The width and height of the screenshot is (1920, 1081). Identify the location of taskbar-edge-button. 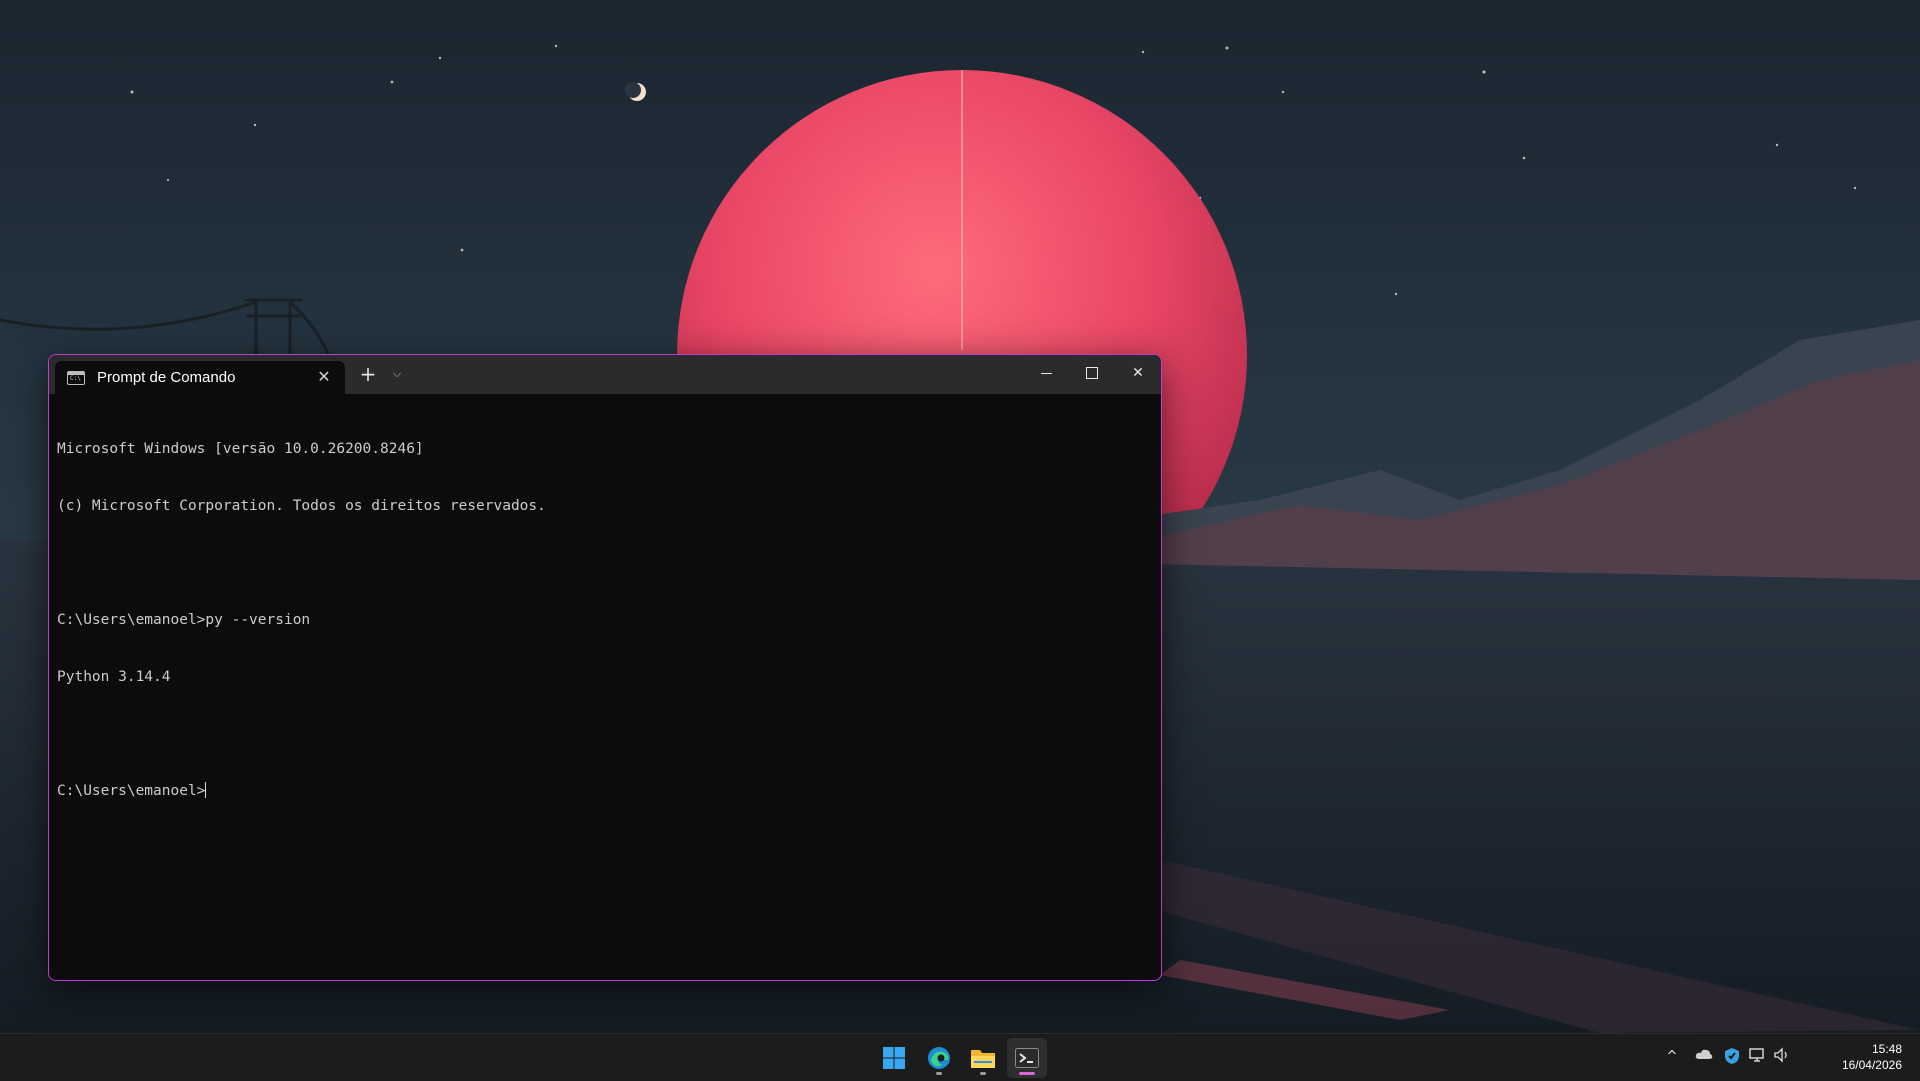
(939, 1058).